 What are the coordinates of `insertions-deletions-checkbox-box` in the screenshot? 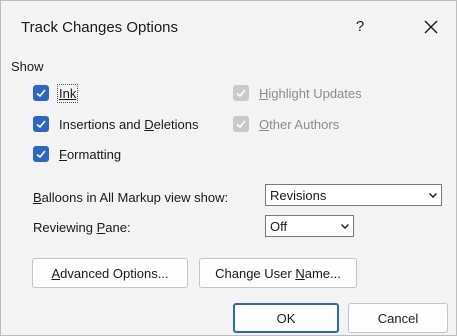 It's located at (41, 124).